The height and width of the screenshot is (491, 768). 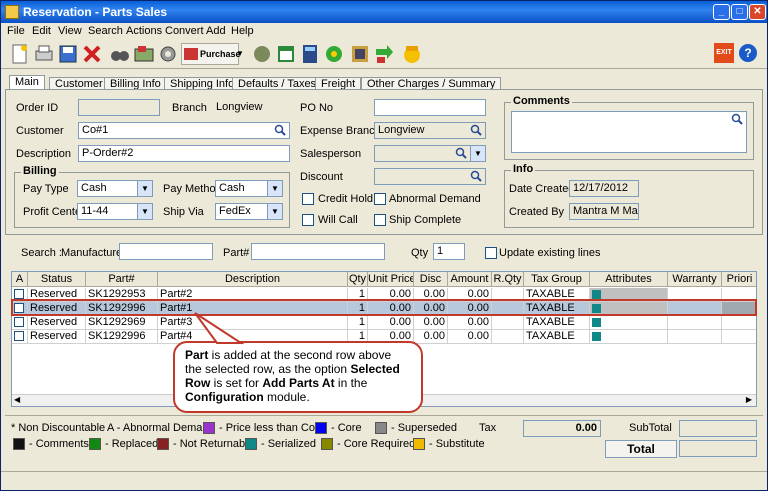 What do you see at coordinates (115, 188) in the screenshot?
I see `pay-type-select: Cash ▼` at bounding box center [115, 188].